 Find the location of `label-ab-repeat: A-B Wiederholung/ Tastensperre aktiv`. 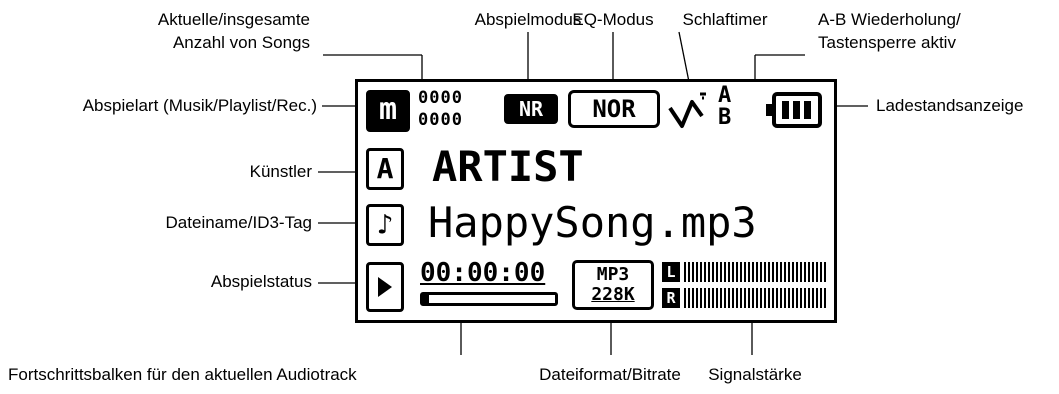

label-ab-repeat: A-B Wiederholung/ Tastensperre aktiv is located at coordinates (918, 31).